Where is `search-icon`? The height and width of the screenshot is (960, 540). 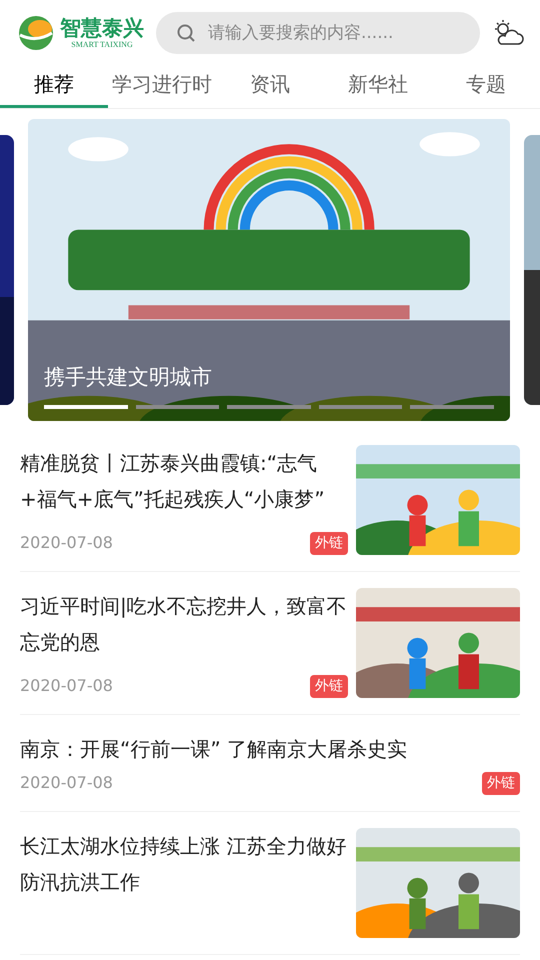
search-icon is located at coordinates (186, 33).